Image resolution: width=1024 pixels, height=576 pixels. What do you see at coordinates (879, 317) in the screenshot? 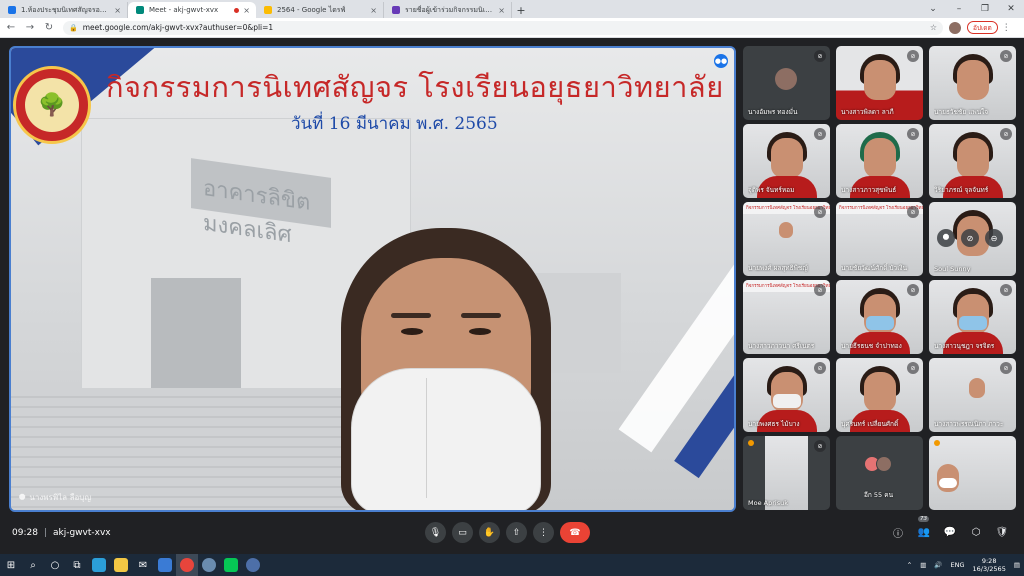
I see `participant-tile: ⊘ นายธีรธนช จำปาทอง` at bounding box center [879, 317].